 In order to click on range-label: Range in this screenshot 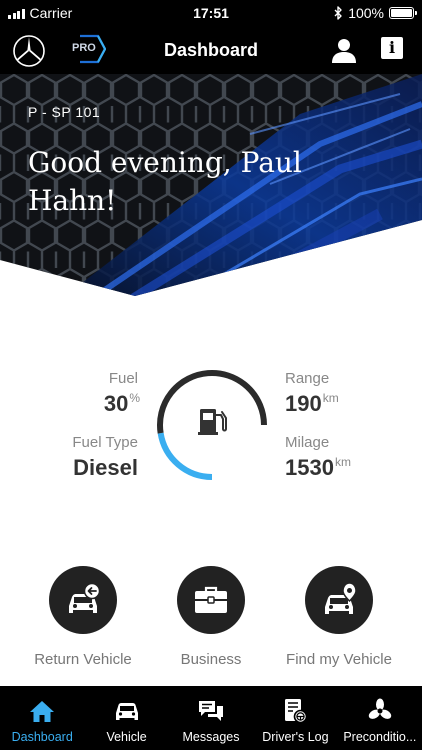, I will do `click(307, 378)`.